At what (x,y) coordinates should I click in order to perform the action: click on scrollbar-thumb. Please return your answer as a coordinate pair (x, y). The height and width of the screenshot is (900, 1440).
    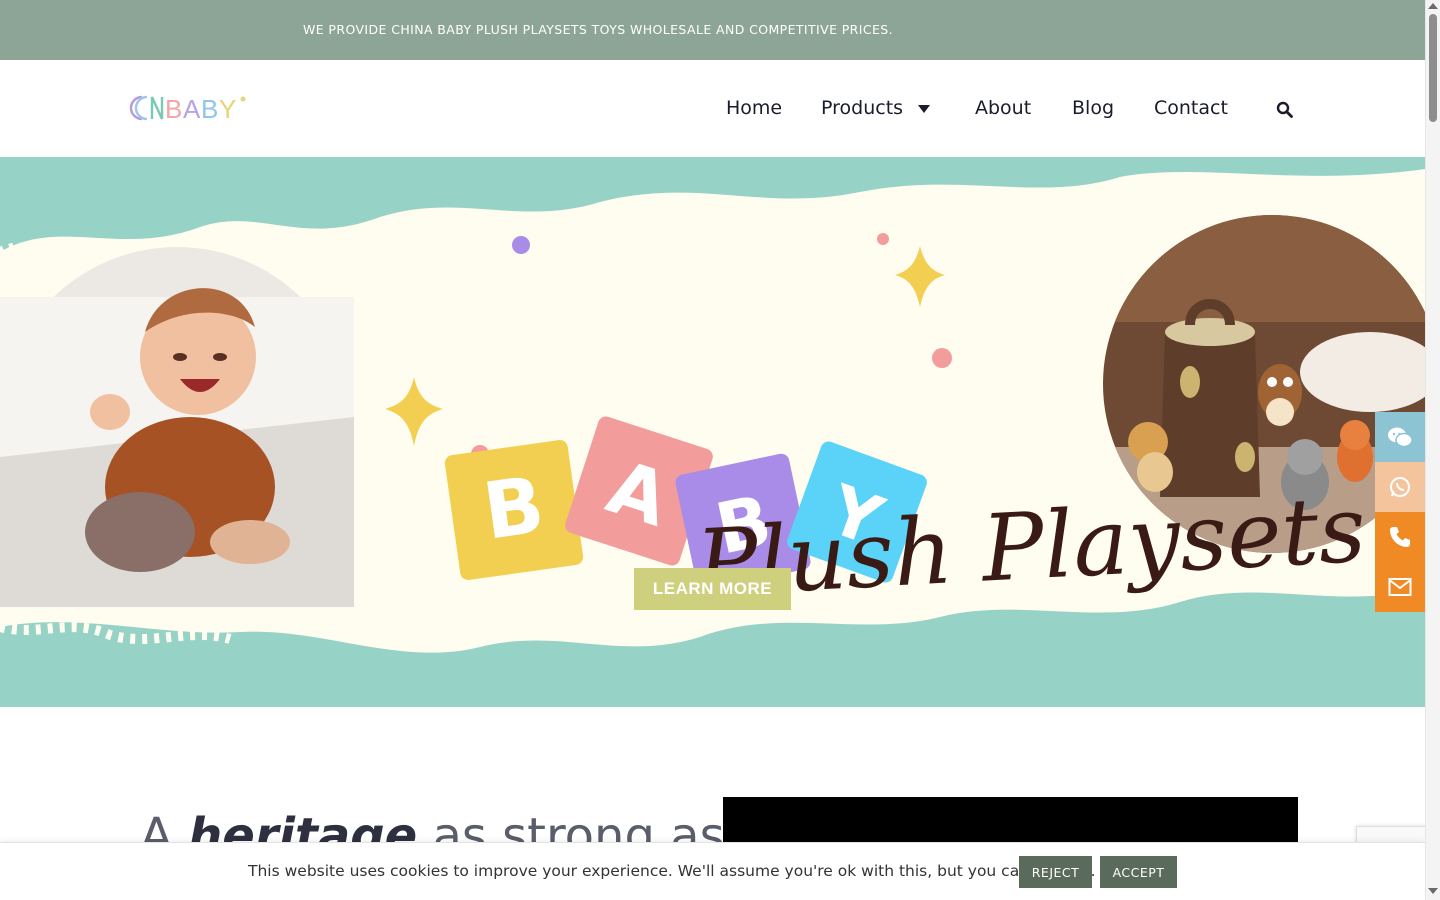
    Looking at the image, I should click on (1433, 68).